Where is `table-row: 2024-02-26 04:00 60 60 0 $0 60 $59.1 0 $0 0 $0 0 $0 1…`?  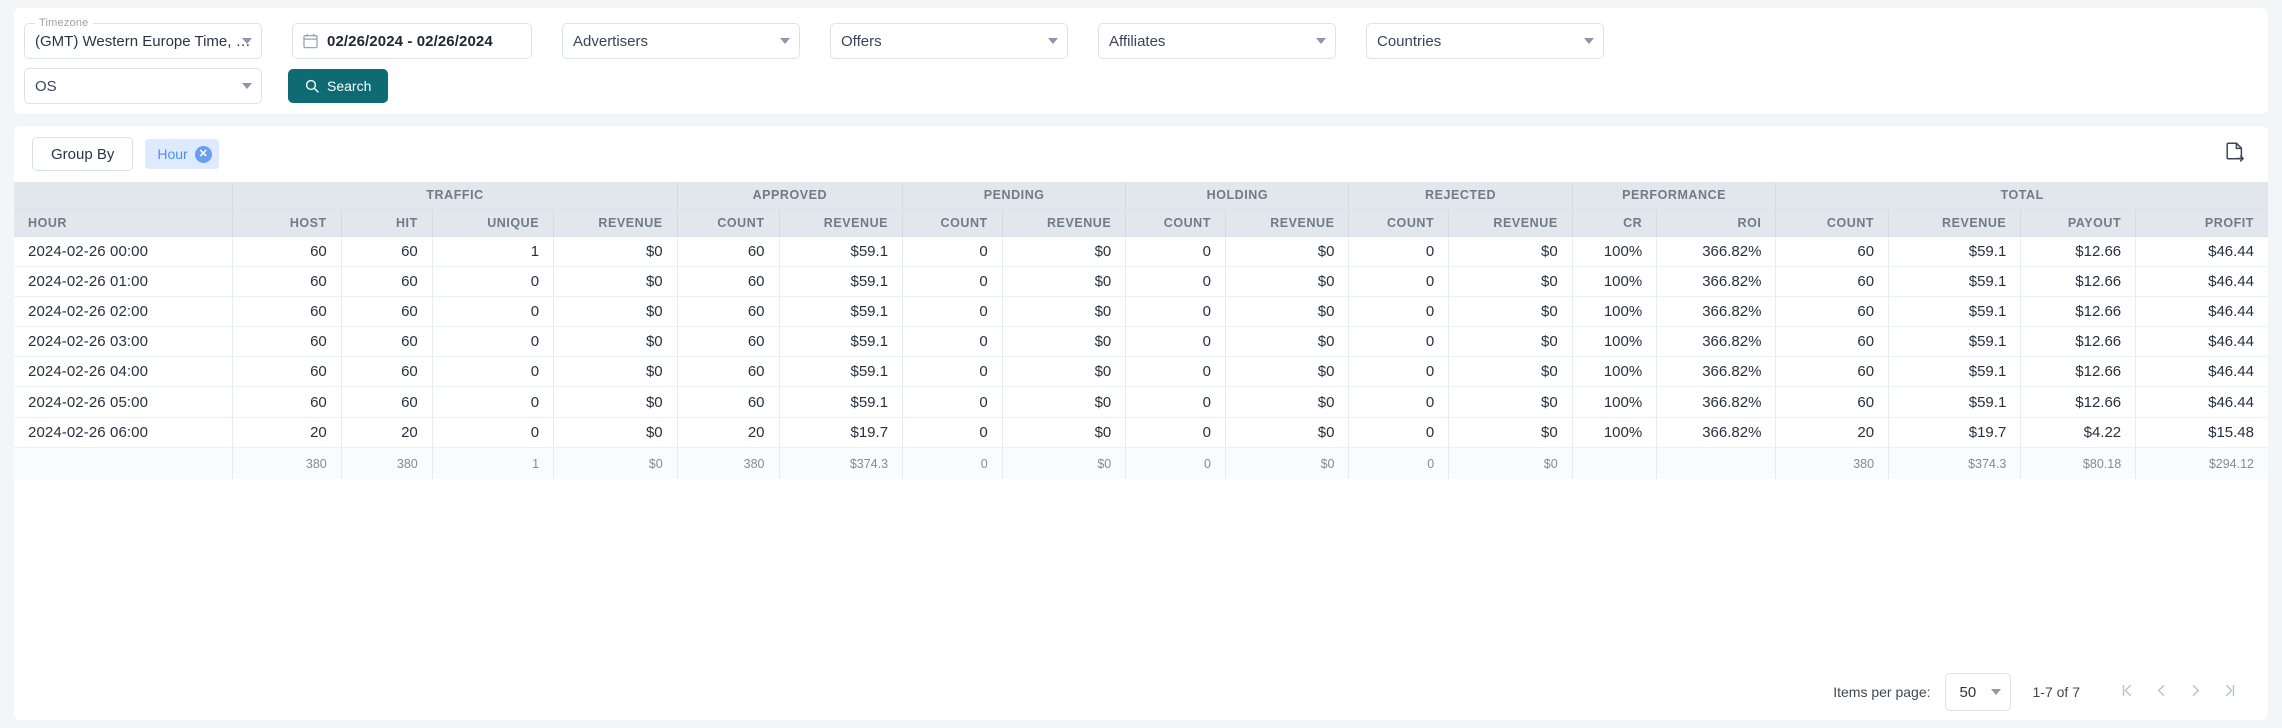 table-row: 2024-02-26 04:00 60 60 0 $0 60 $59.1 0 $0 0 $0 0 $0 1… is located at coordinates (1141, 372).